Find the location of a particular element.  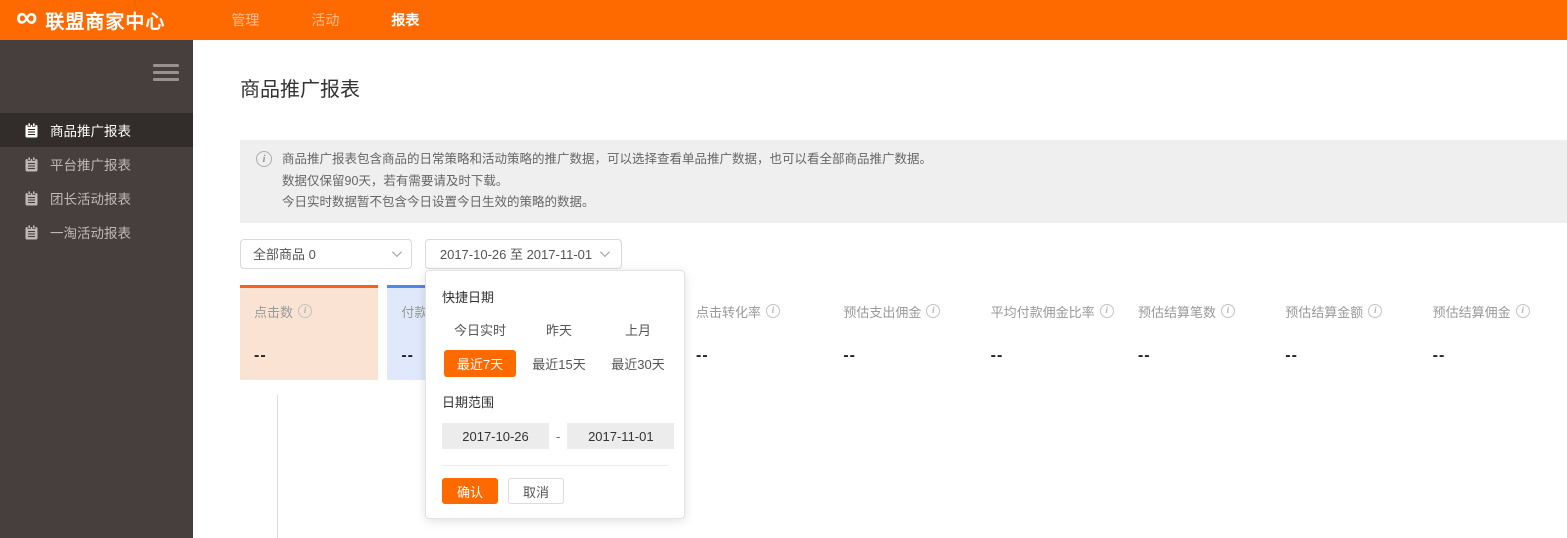

sidebar-item-label: 平台推广报表 is located at coordinates (90, 165).